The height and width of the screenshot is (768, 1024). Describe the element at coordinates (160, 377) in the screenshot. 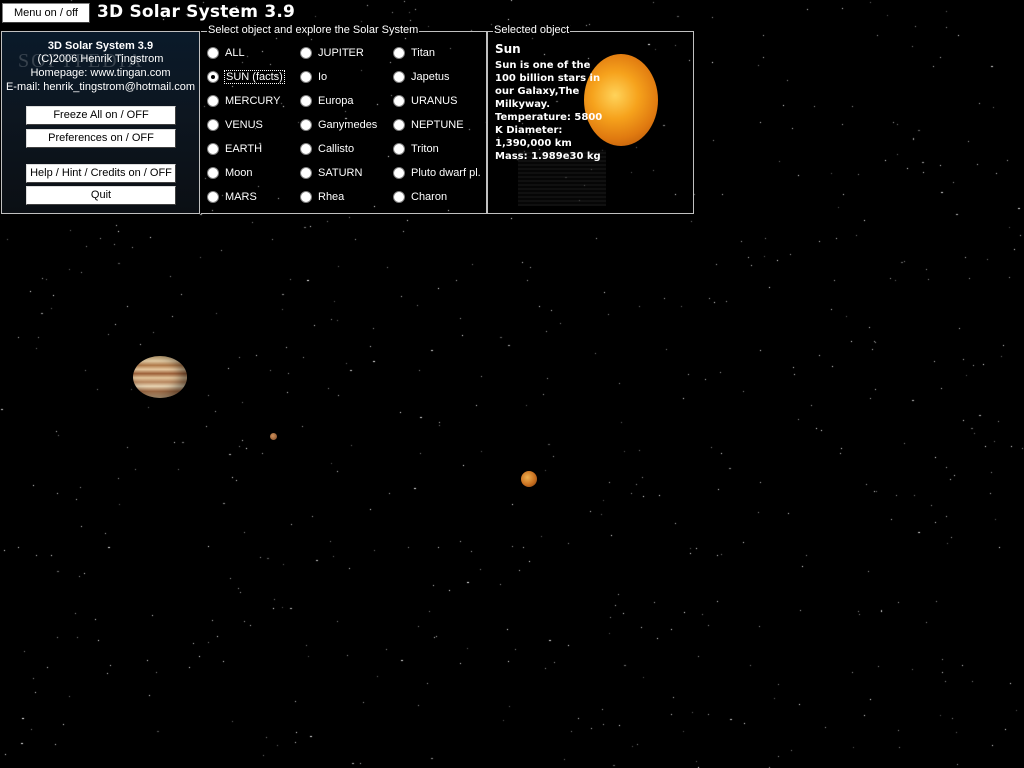

I see `jupiter-planet` at that location.